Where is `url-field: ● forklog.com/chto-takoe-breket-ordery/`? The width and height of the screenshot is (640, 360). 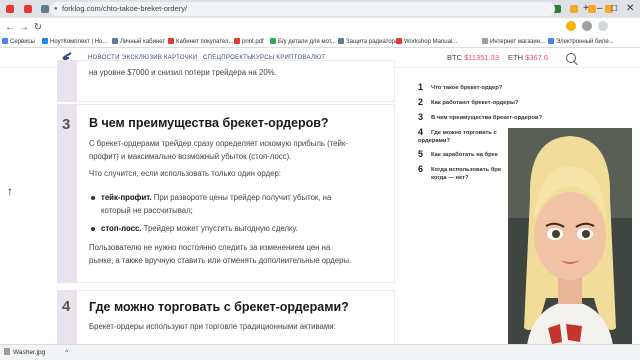
url-field: ● forklog.com/chto-takoe-breket-ordery/ is located at coordinates (302, 9).